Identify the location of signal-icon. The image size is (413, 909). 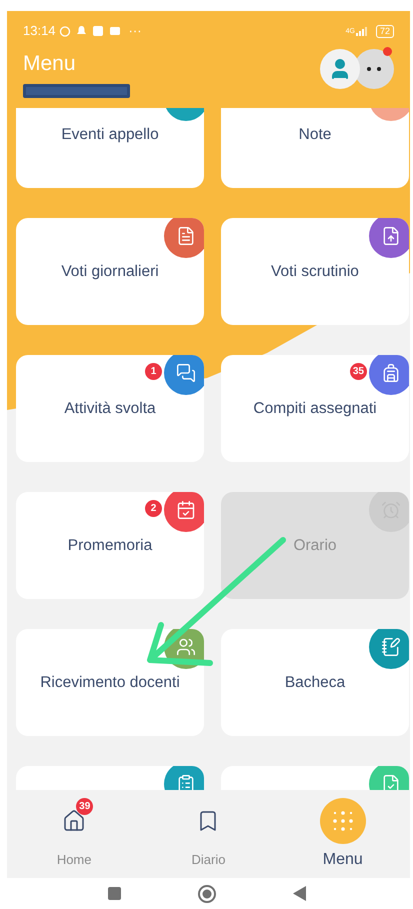
(363, 31).